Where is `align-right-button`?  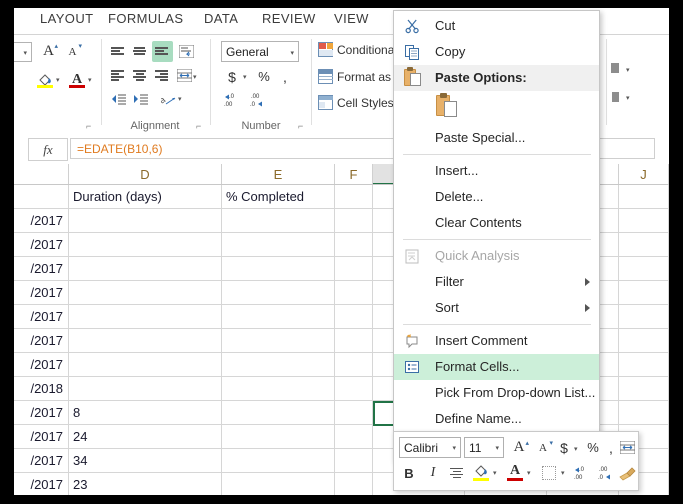 align-right-button is located at coordinates (162, 75).